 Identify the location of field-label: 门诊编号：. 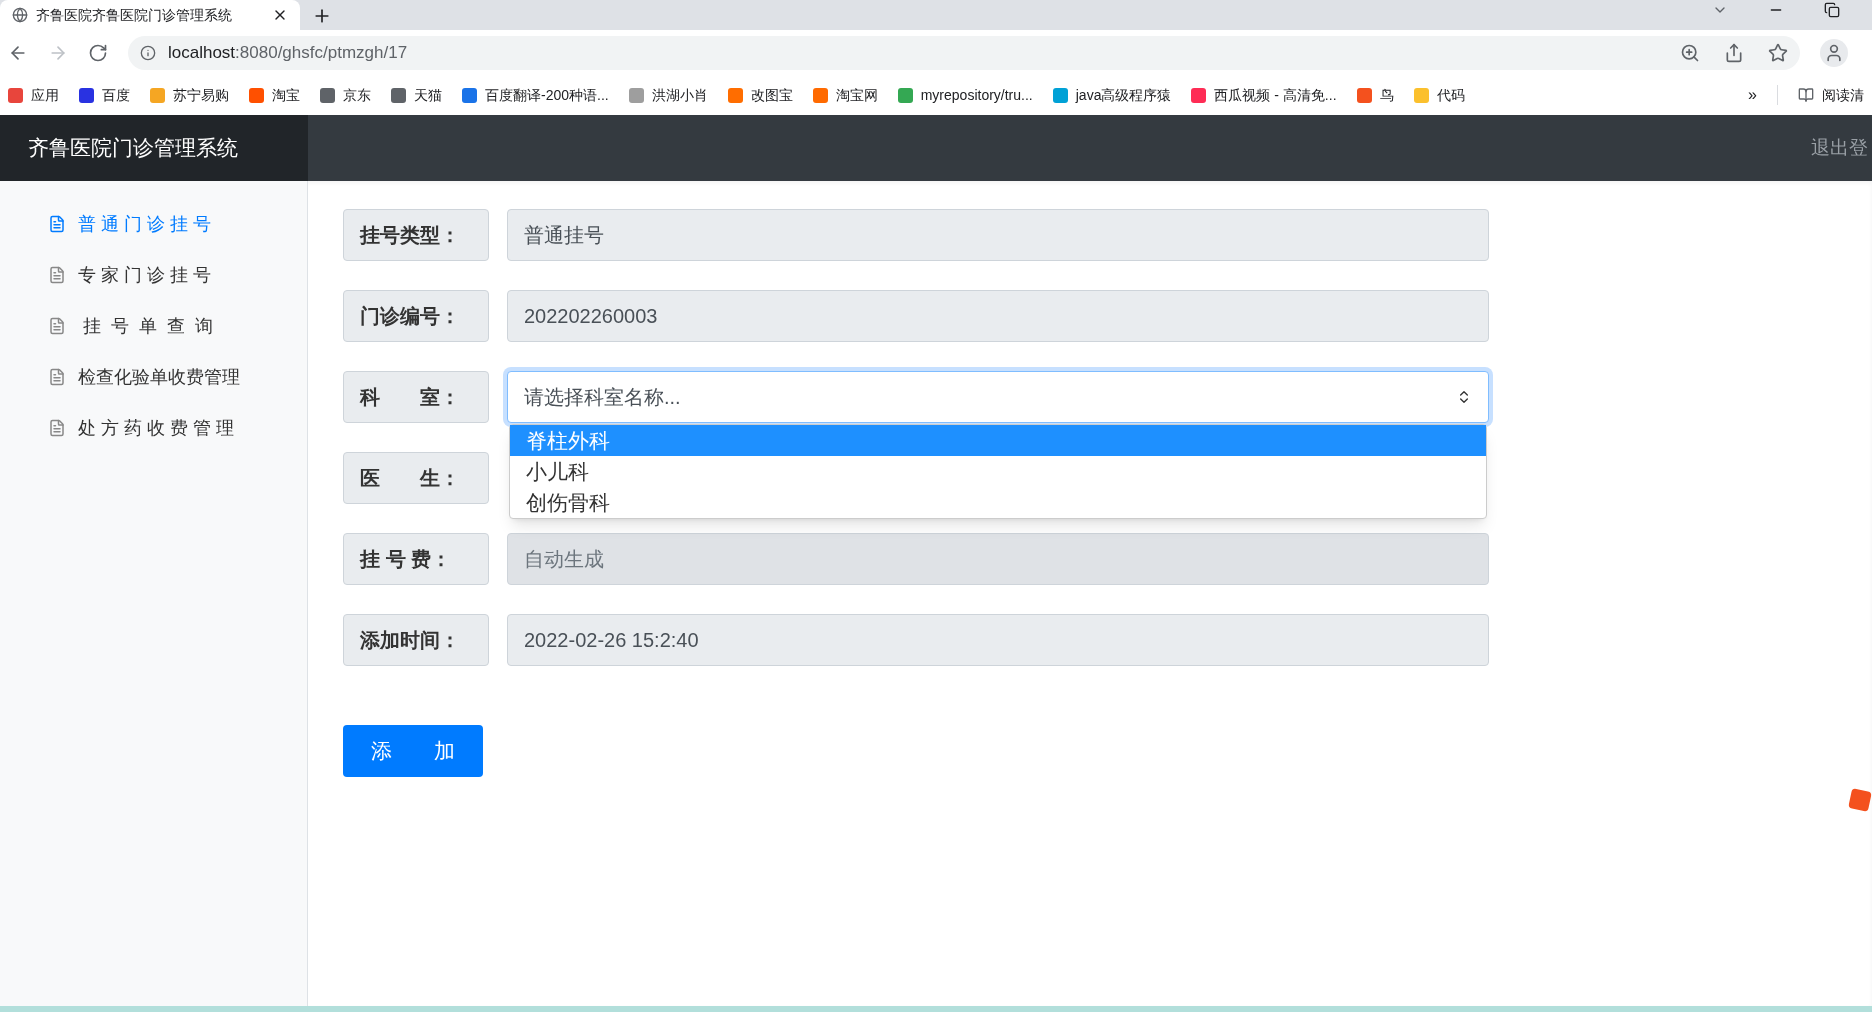
(416, 316).